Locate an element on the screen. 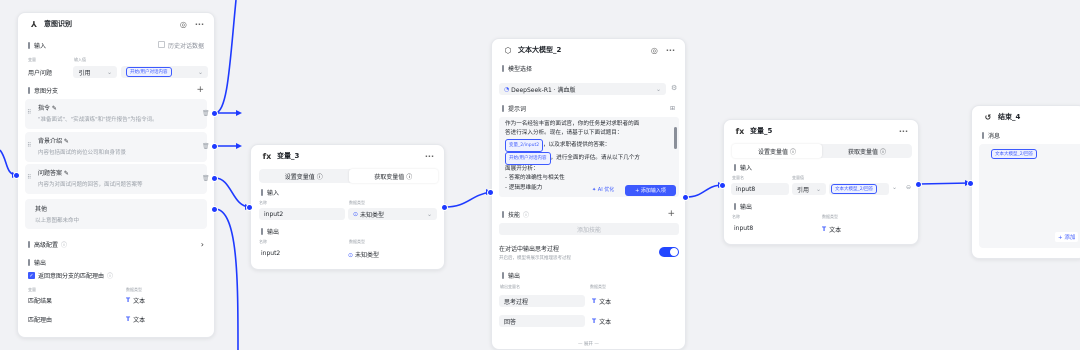 This screenshot has height=350, width=1080. message-var-tag: 文本大模型_2/回答 is located at coordinates (1014, 154).